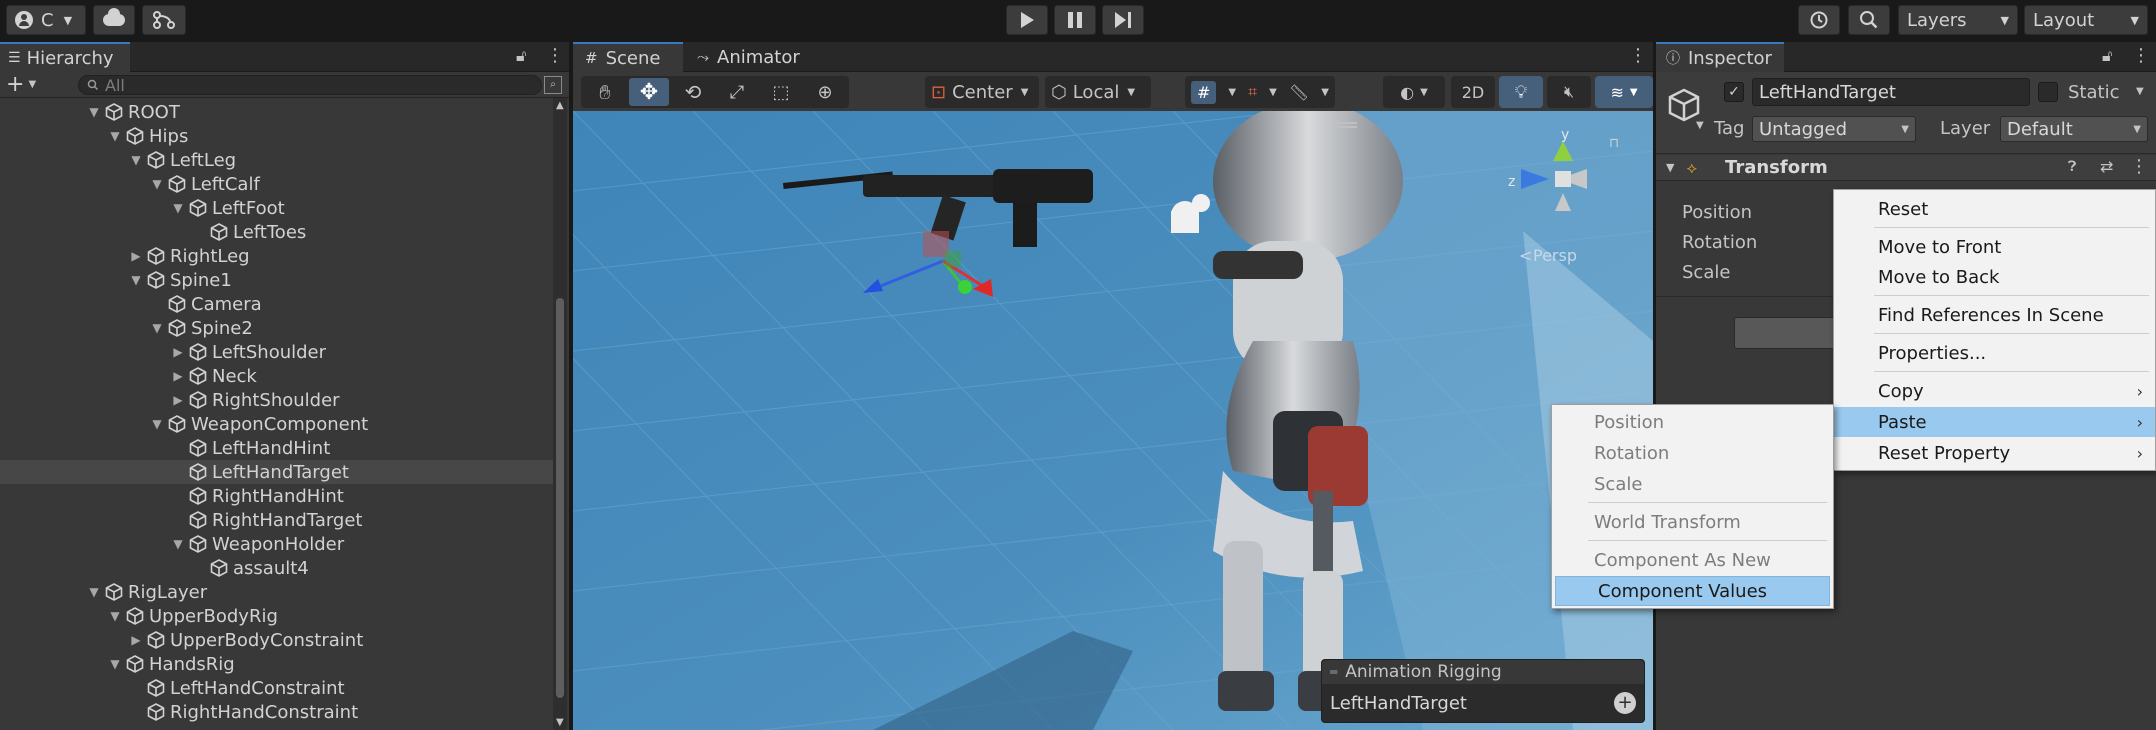  I want to click on hierarchy-item: ▶ RightShoulder, so click(278, 400).